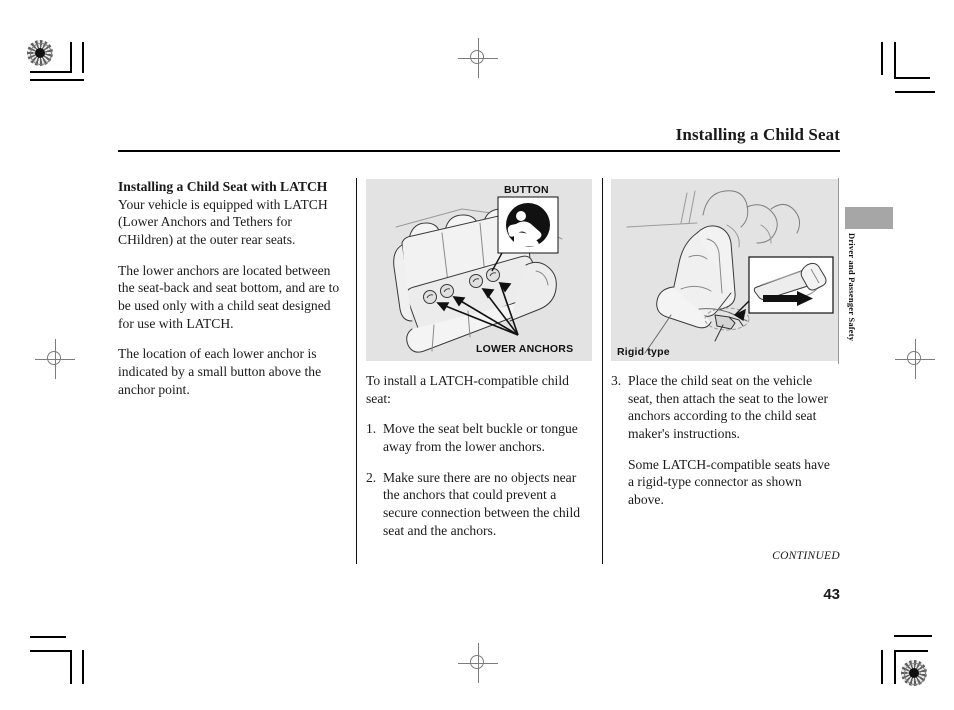 The height and width of the screenshot is (710, 954). Describe the element at coordinates (371, 477) in the screenshot. I see `step-number: 2.` at that location.